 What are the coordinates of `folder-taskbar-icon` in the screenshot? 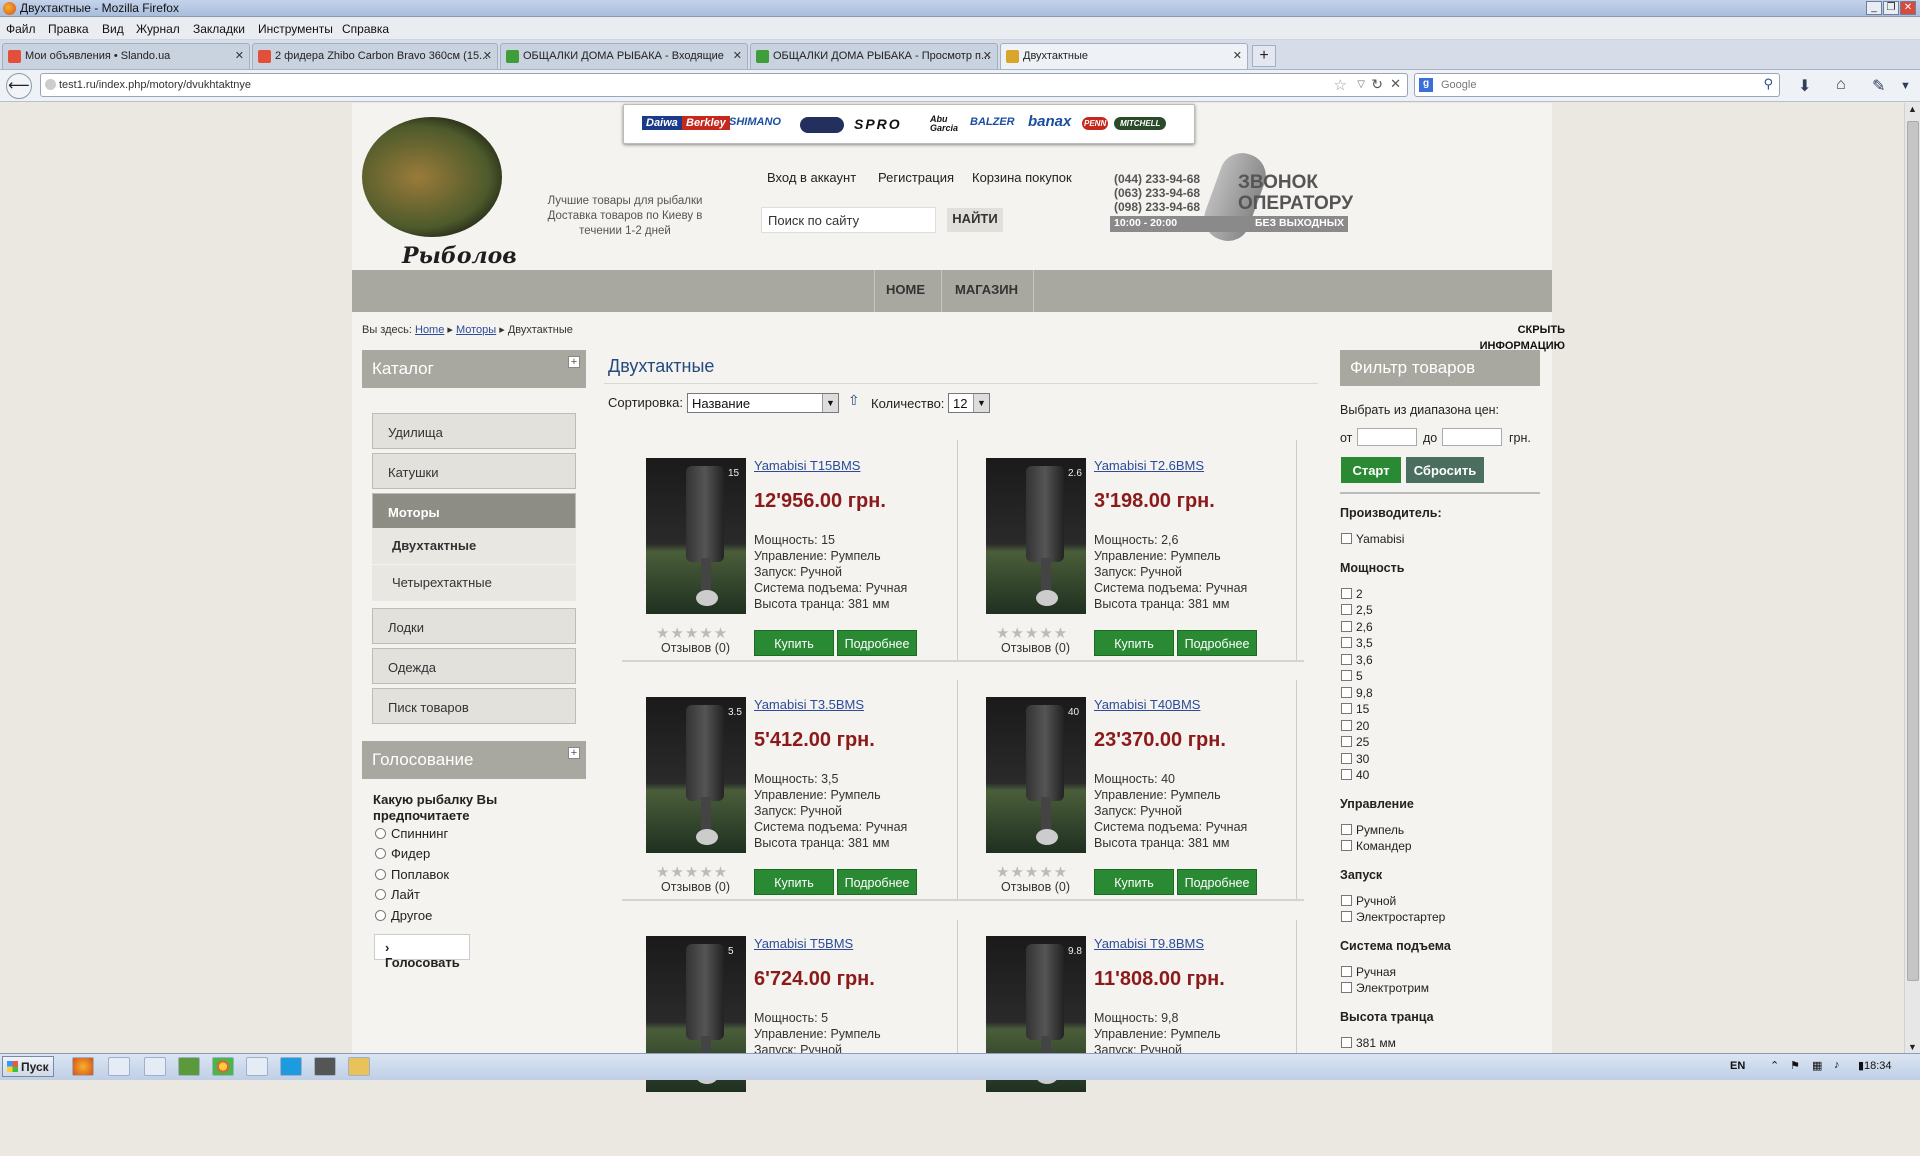 It's located at (359, 1066).